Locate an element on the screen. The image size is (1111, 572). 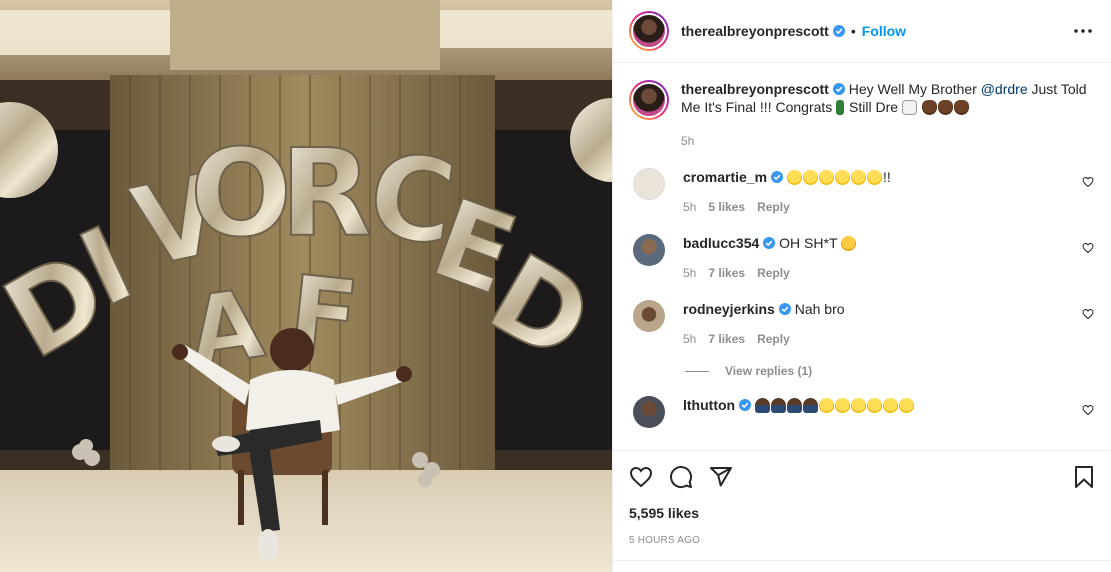
comment-text: Nah bro is located at coordinates (819, 309).